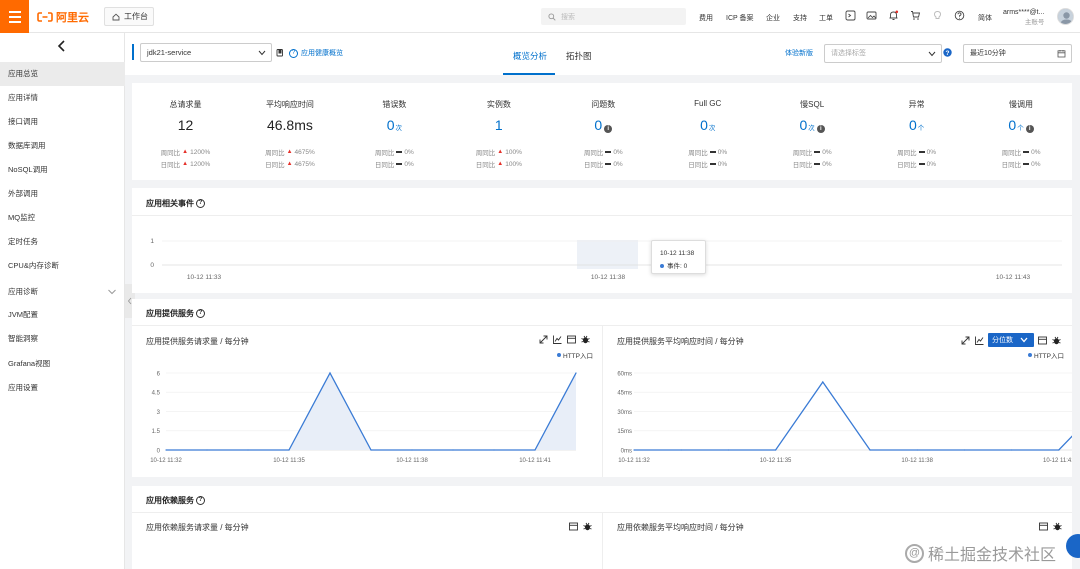  What do you see at coordinates (883, 53) in the screenshot?
I see `tag-select: 请选择标签` at bounding box center [883, 53].